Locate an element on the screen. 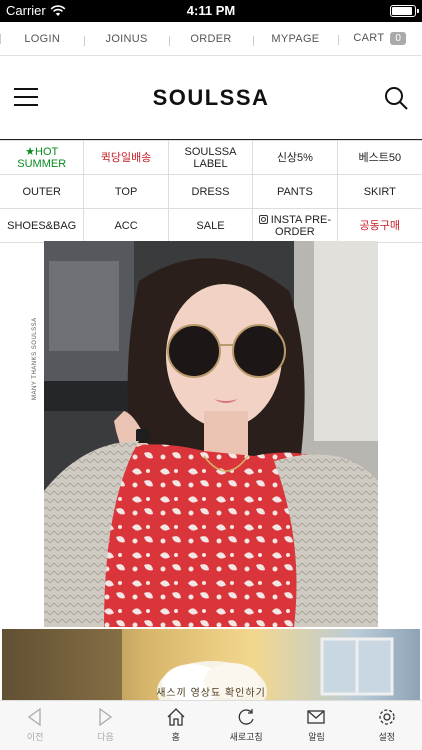  forward-arrow-icon is located at coordinates (106, 717).